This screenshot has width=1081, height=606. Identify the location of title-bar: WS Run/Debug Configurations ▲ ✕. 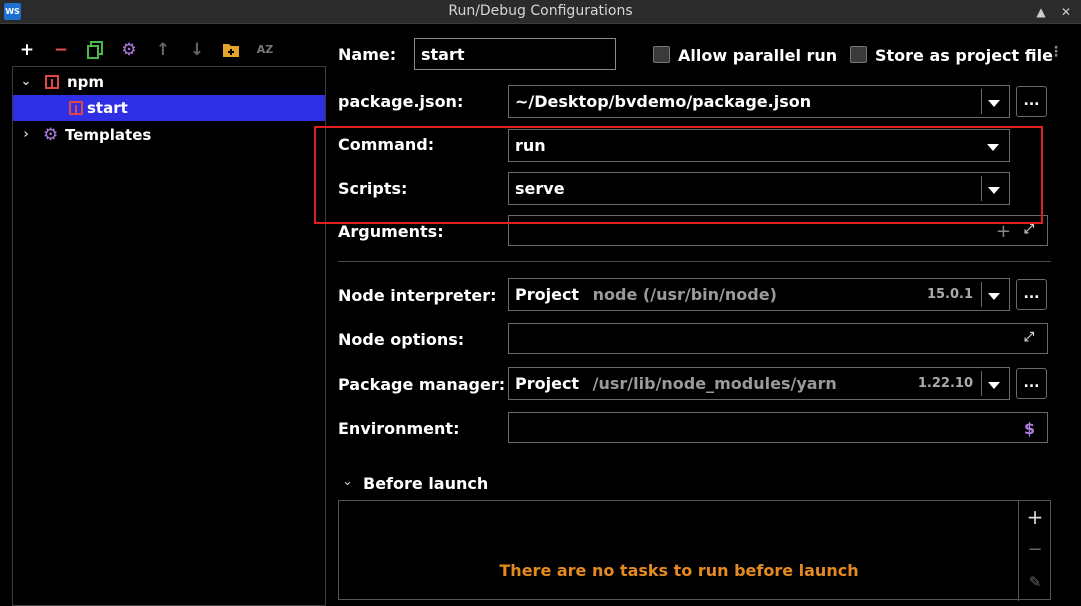
(540, 12).